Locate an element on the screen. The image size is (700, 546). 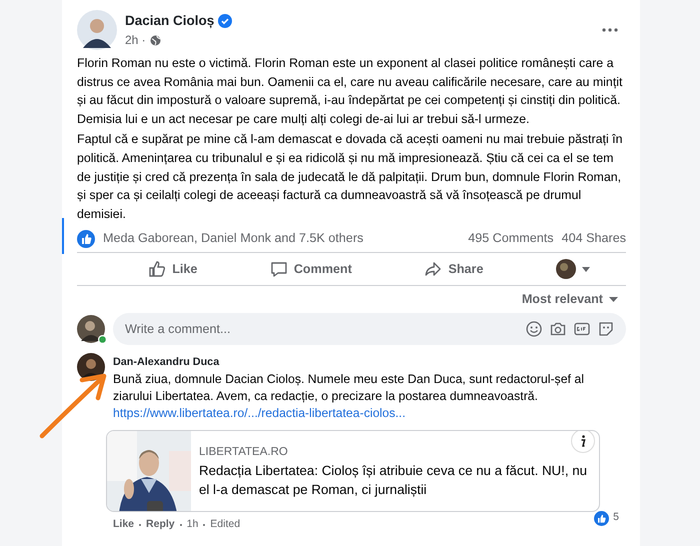
info-icon is located at coordinates (583, 441).